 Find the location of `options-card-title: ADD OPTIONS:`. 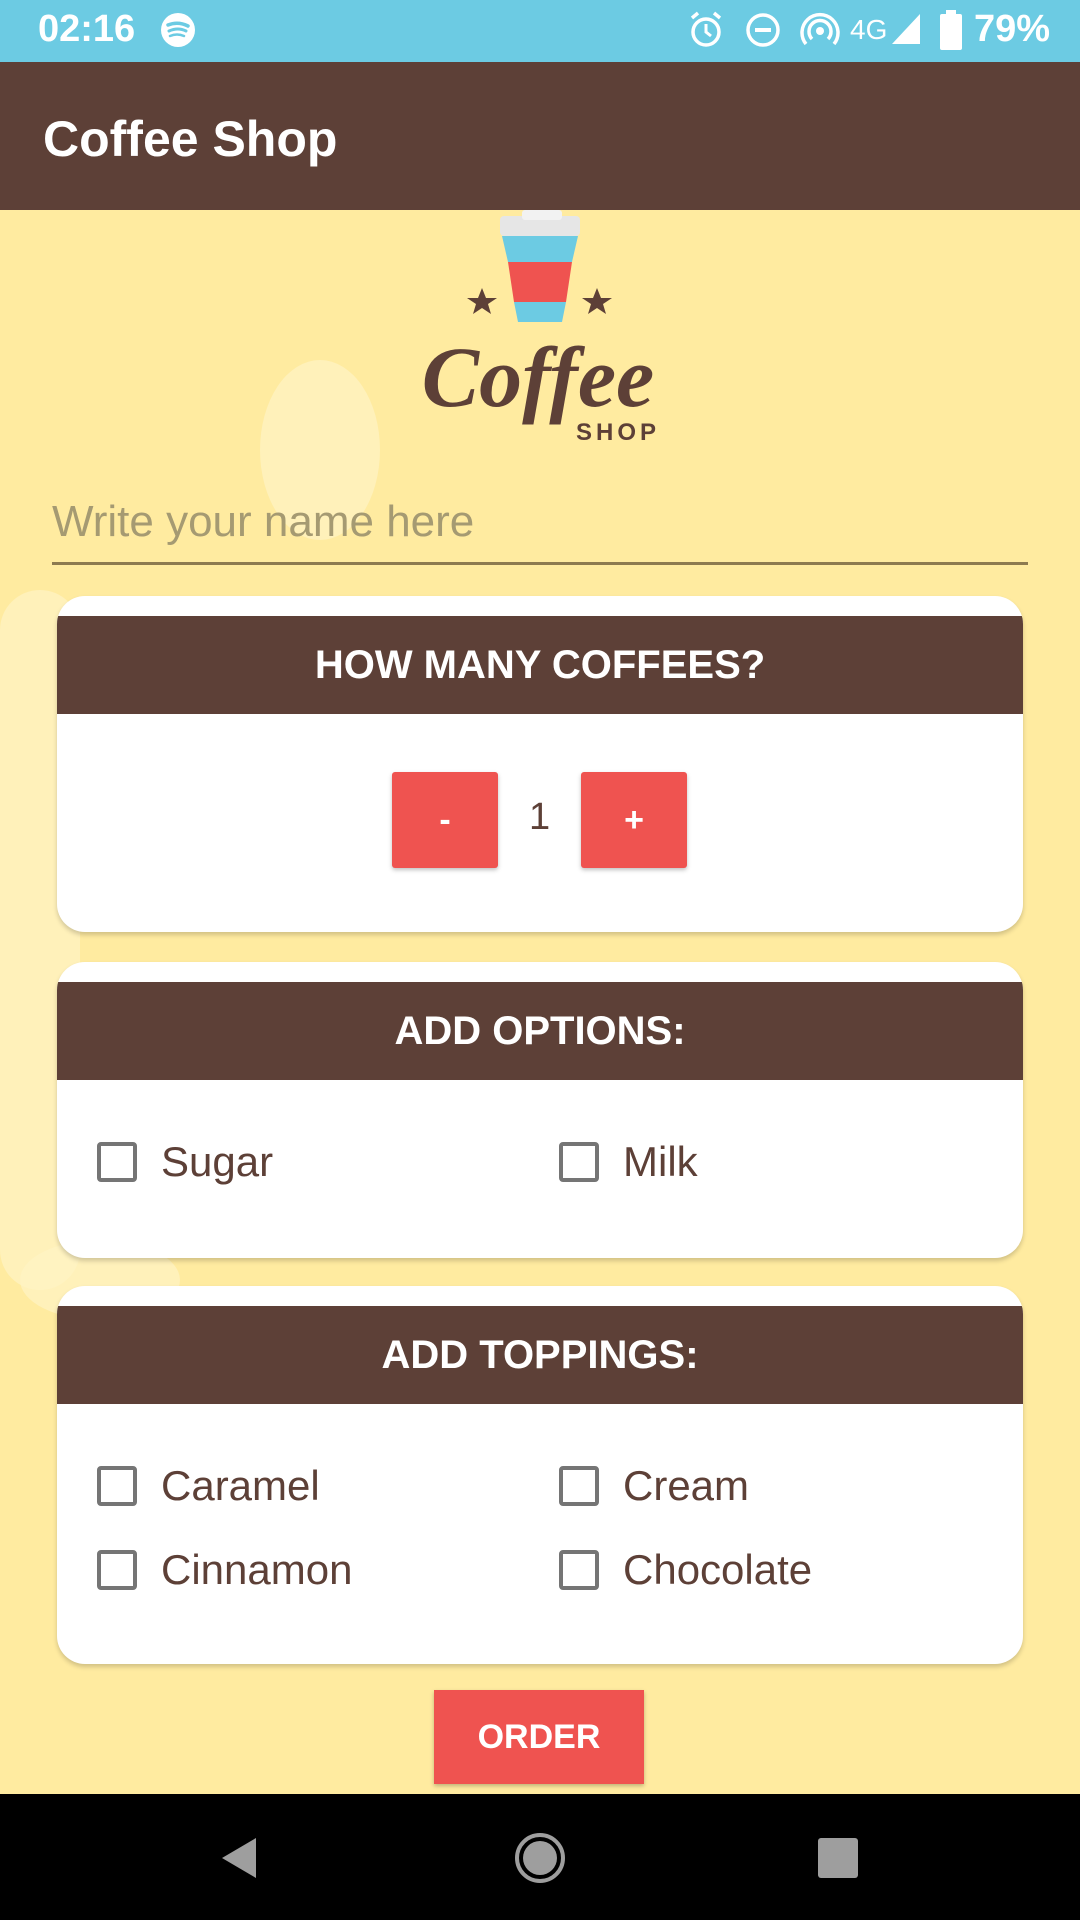

options-card-title: ADD OPTIONS: is located at coordinates (540, 1031).